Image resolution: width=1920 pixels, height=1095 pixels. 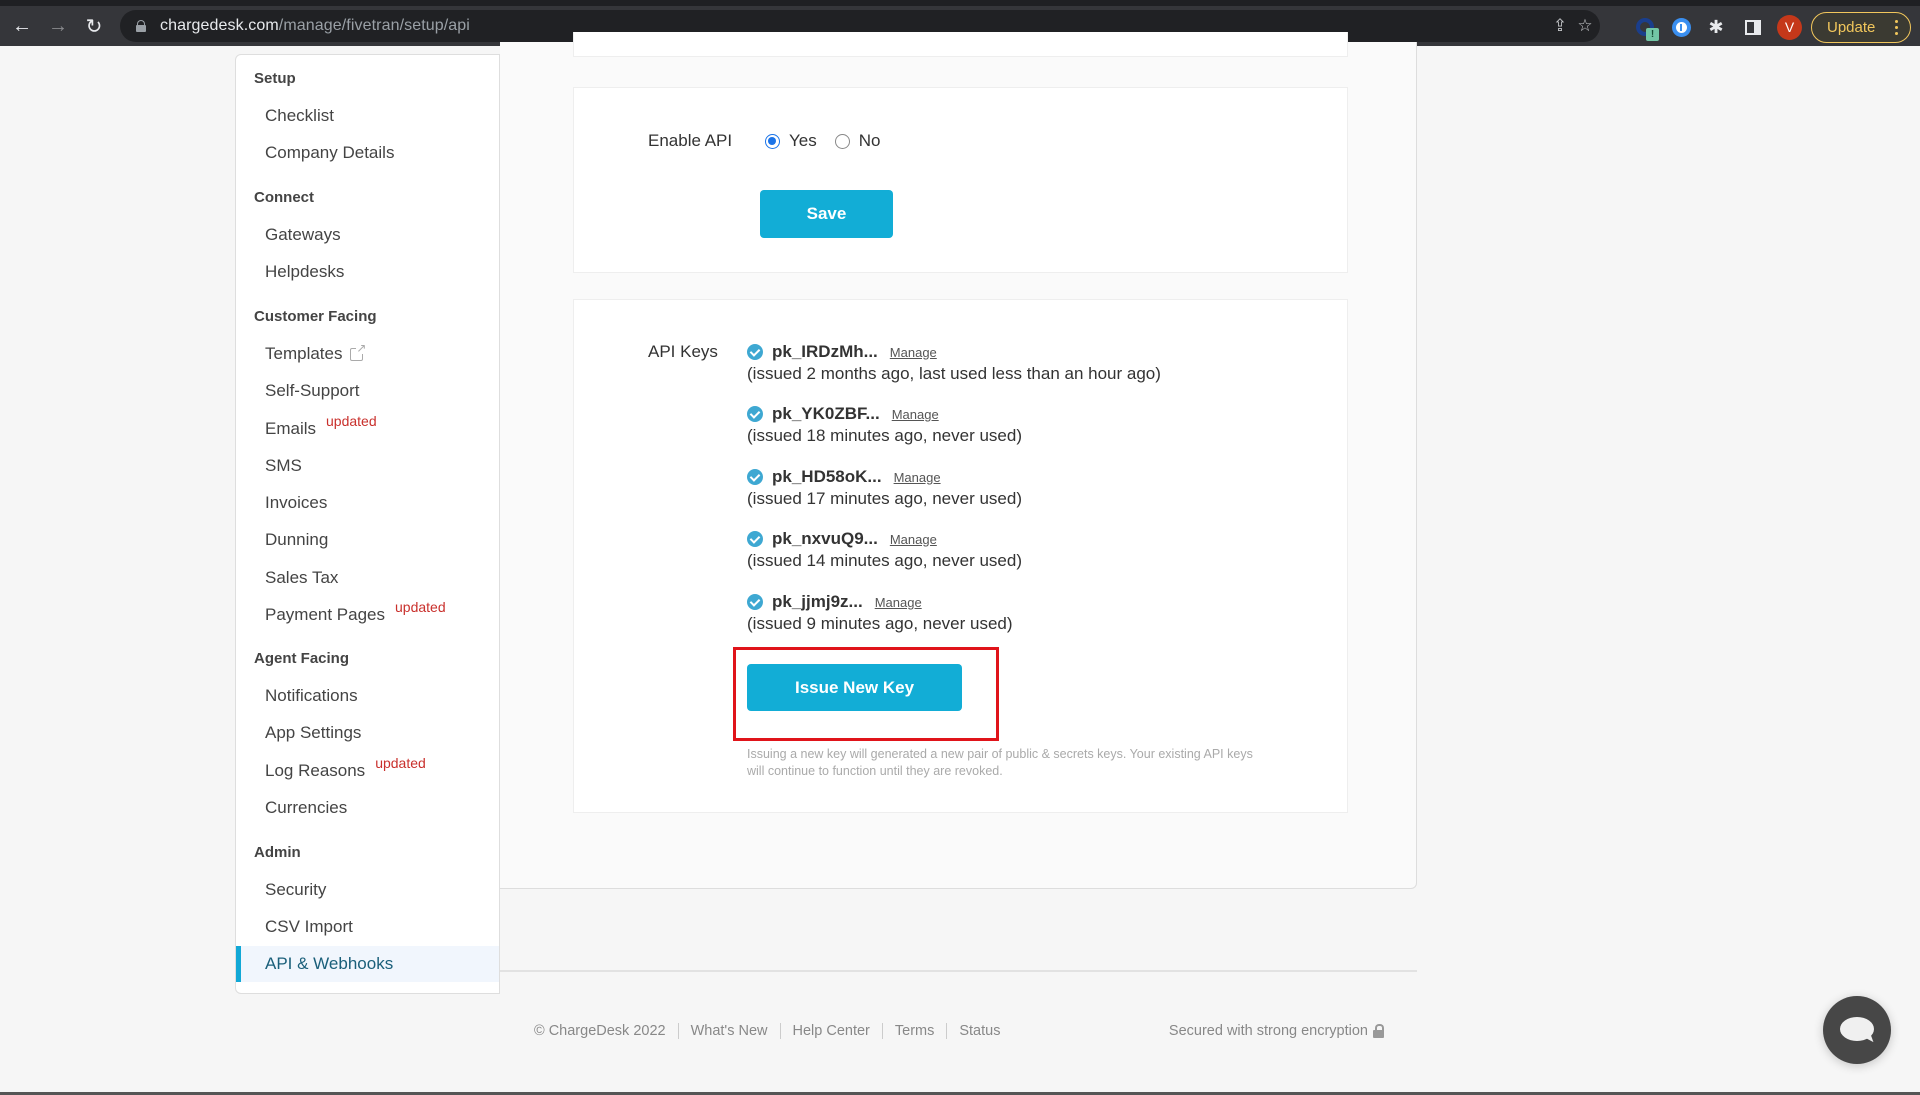 What do you see at coordinates (854, 687) in the screenshot?
I see `issue-new-key-button: Issue New Key` at bounding box center [854, 687].